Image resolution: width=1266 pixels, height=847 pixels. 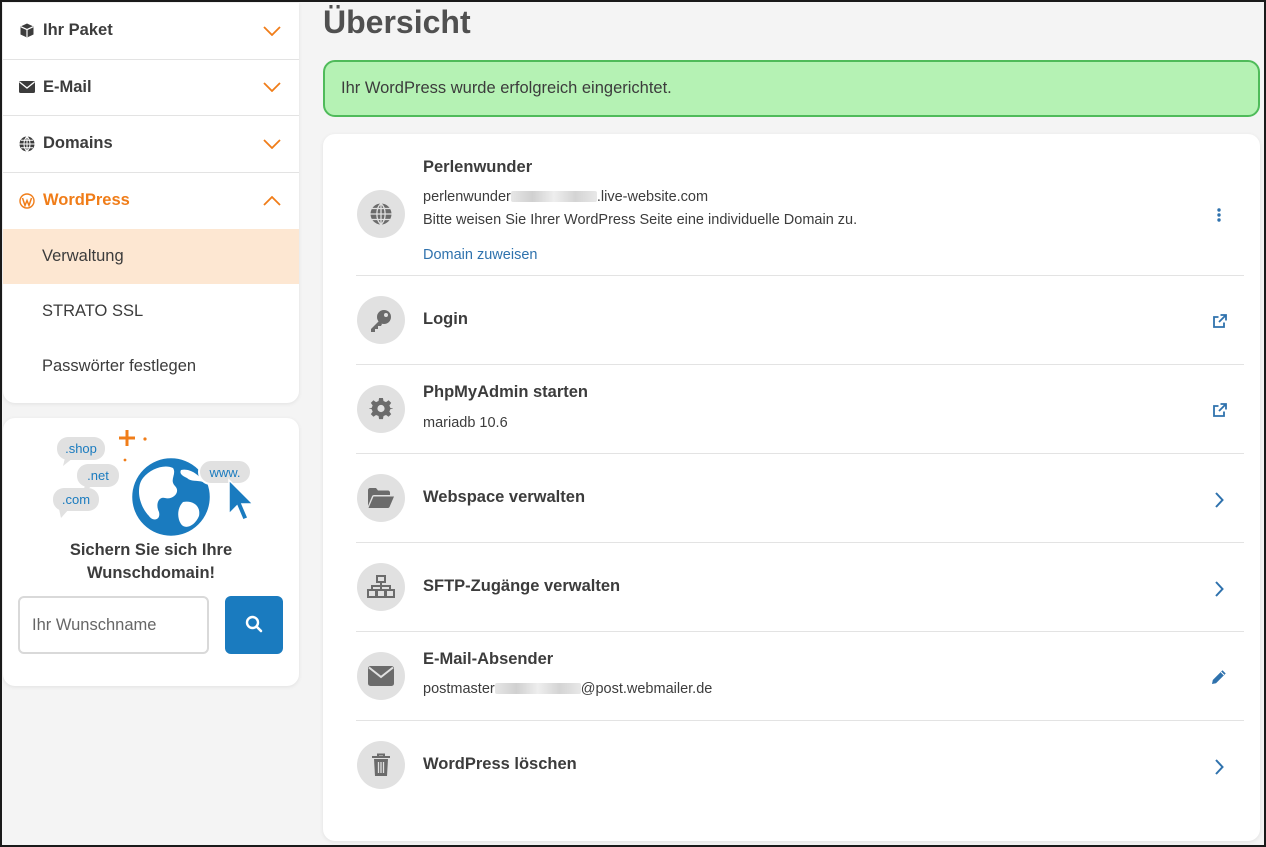 What do you see at coordinates (791, 320) in the screenshot?
I see `login-row: Login` at bounding box center [791, 320].